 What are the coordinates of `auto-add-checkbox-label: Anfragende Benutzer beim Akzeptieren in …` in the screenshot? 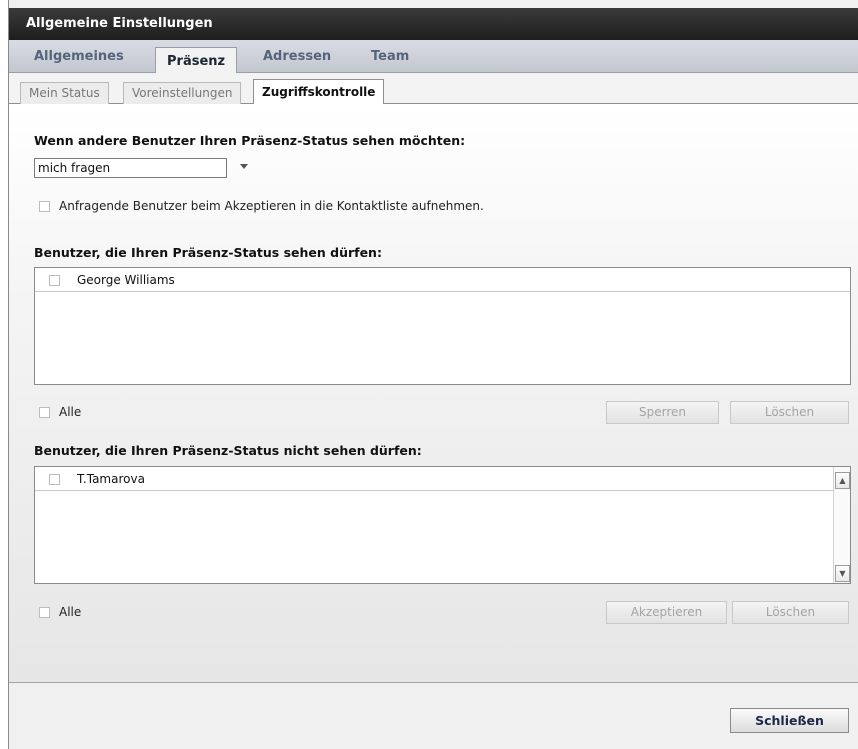 It's located at (271, 206).